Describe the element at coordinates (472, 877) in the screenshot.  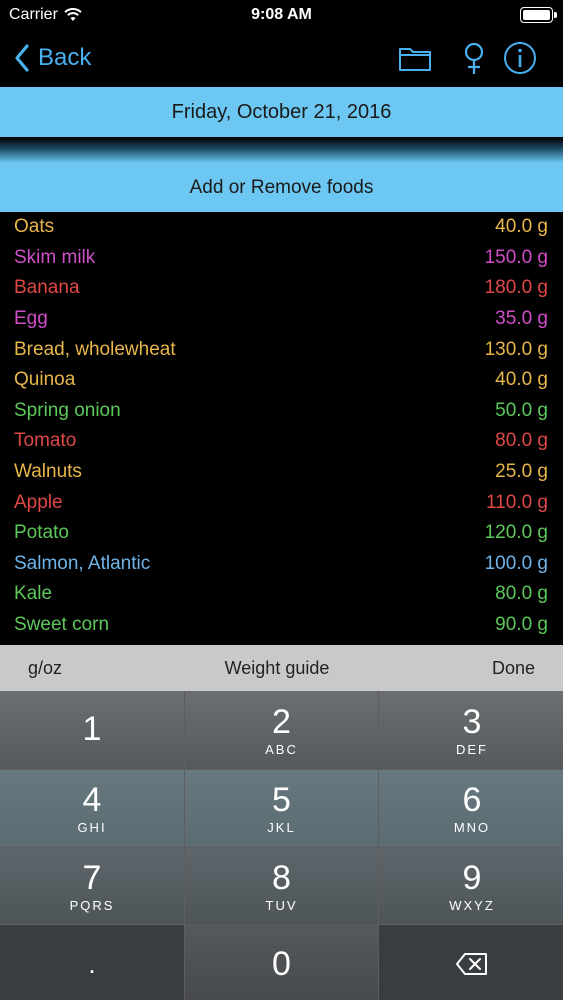
I see `key-digit: 9` at that location.